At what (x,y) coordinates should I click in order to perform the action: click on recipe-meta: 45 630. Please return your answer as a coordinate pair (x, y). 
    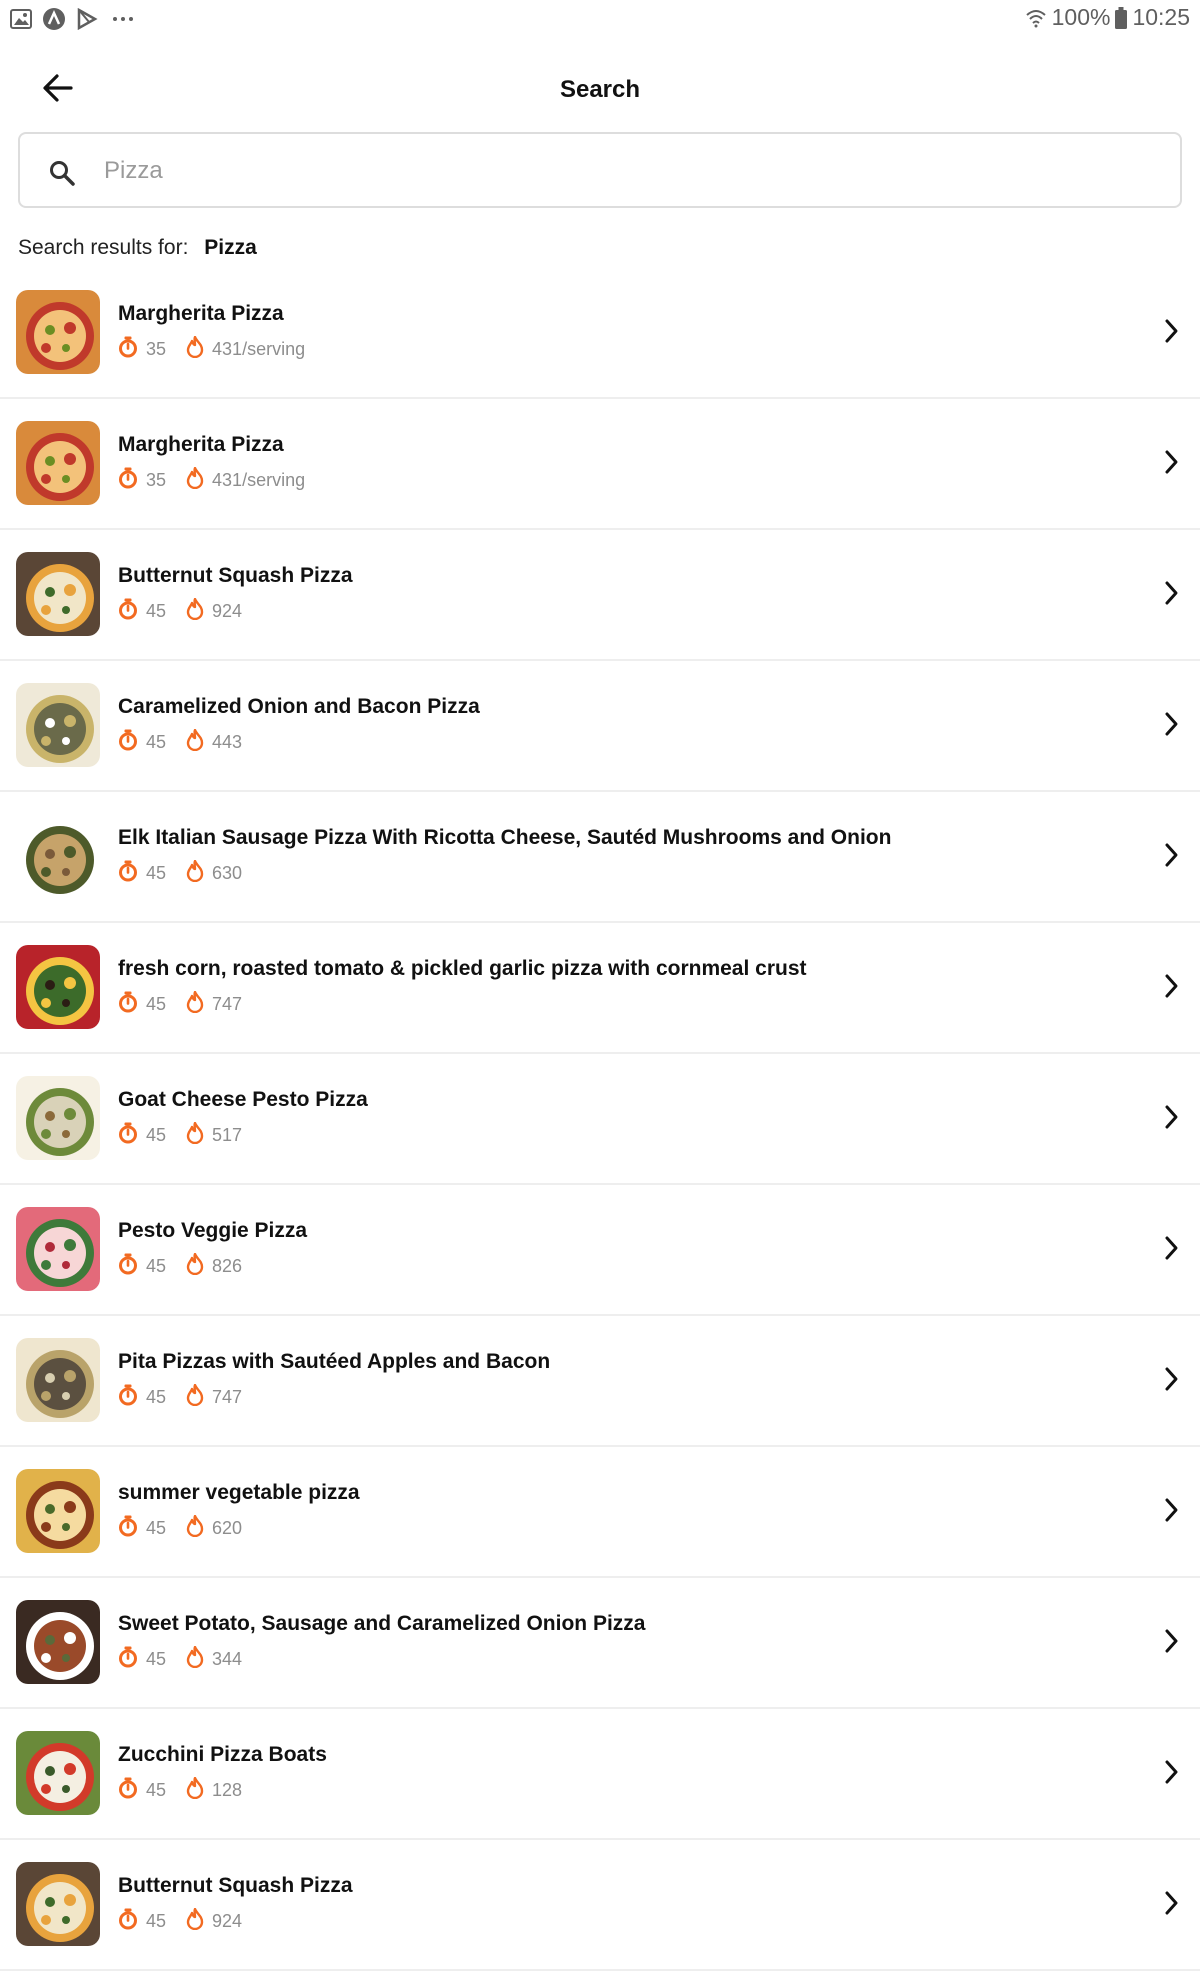
    Looking at the image, I should click on (190, 873).